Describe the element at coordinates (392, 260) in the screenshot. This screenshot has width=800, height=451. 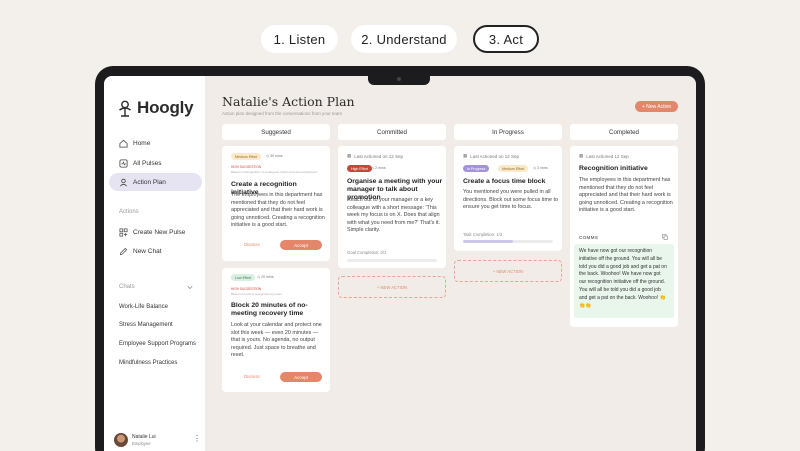
I see `goal-progress-bar` at that location.